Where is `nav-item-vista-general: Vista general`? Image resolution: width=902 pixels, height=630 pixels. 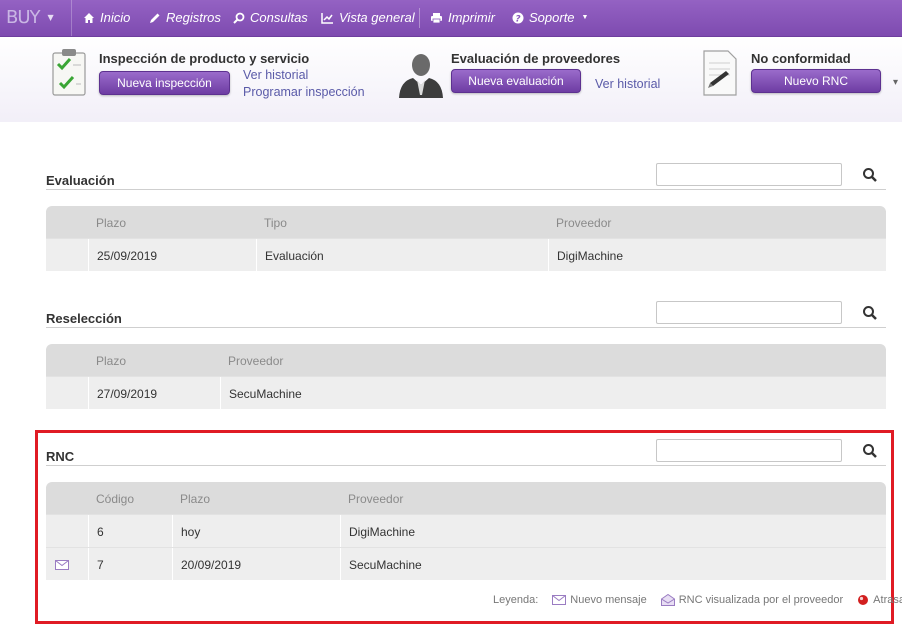 nav-item-vista-general: Vista general is located at coordinates (368, 17).